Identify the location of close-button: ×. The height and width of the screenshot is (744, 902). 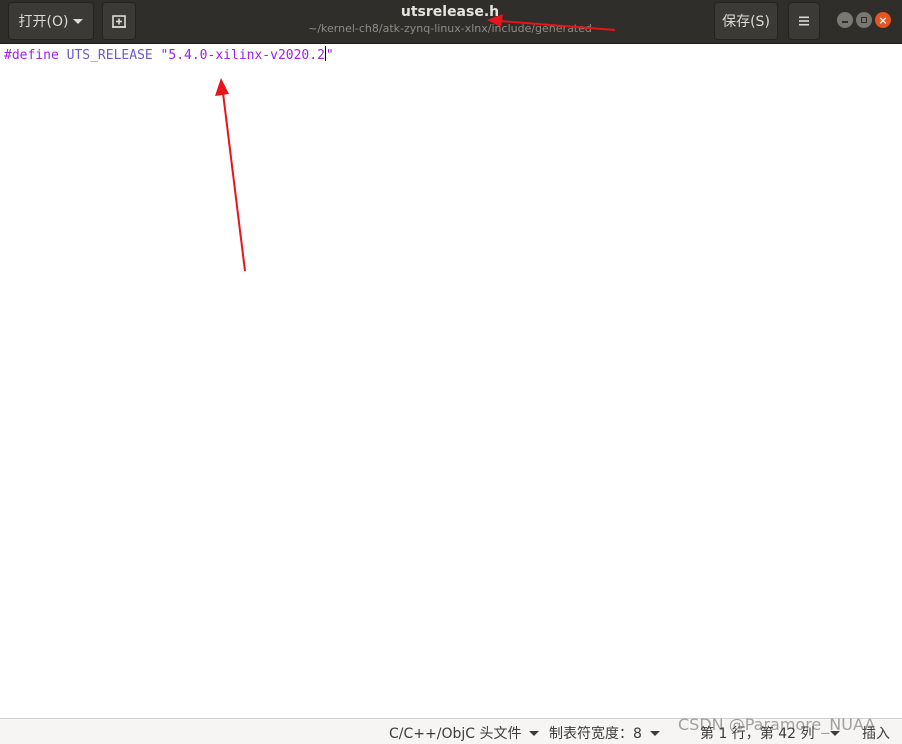
(883, 20).